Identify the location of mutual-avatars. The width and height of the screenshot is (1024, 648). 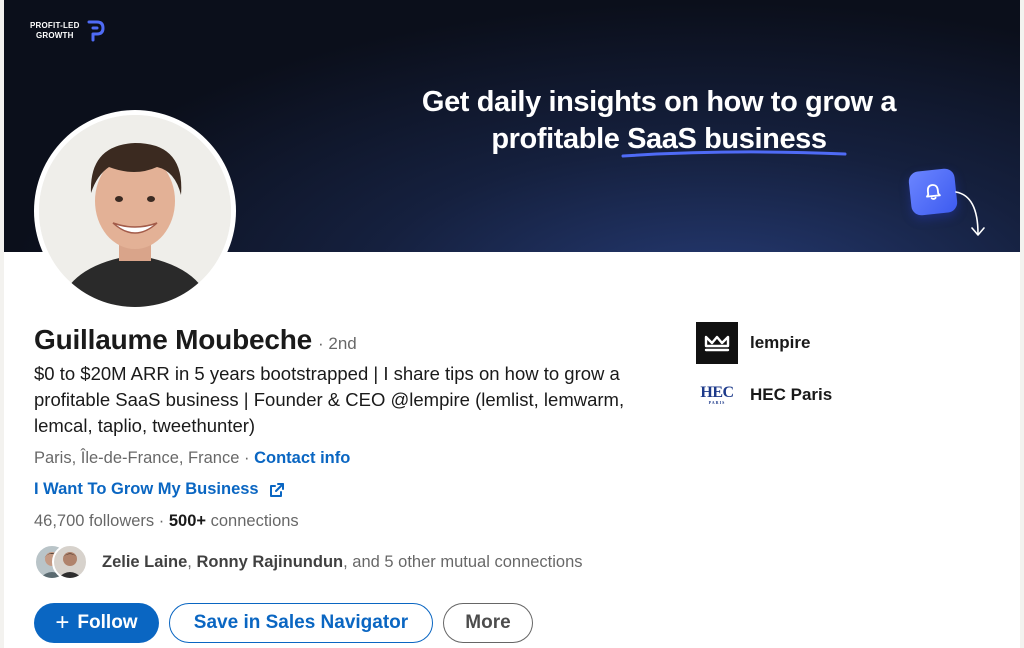
(62, 562).